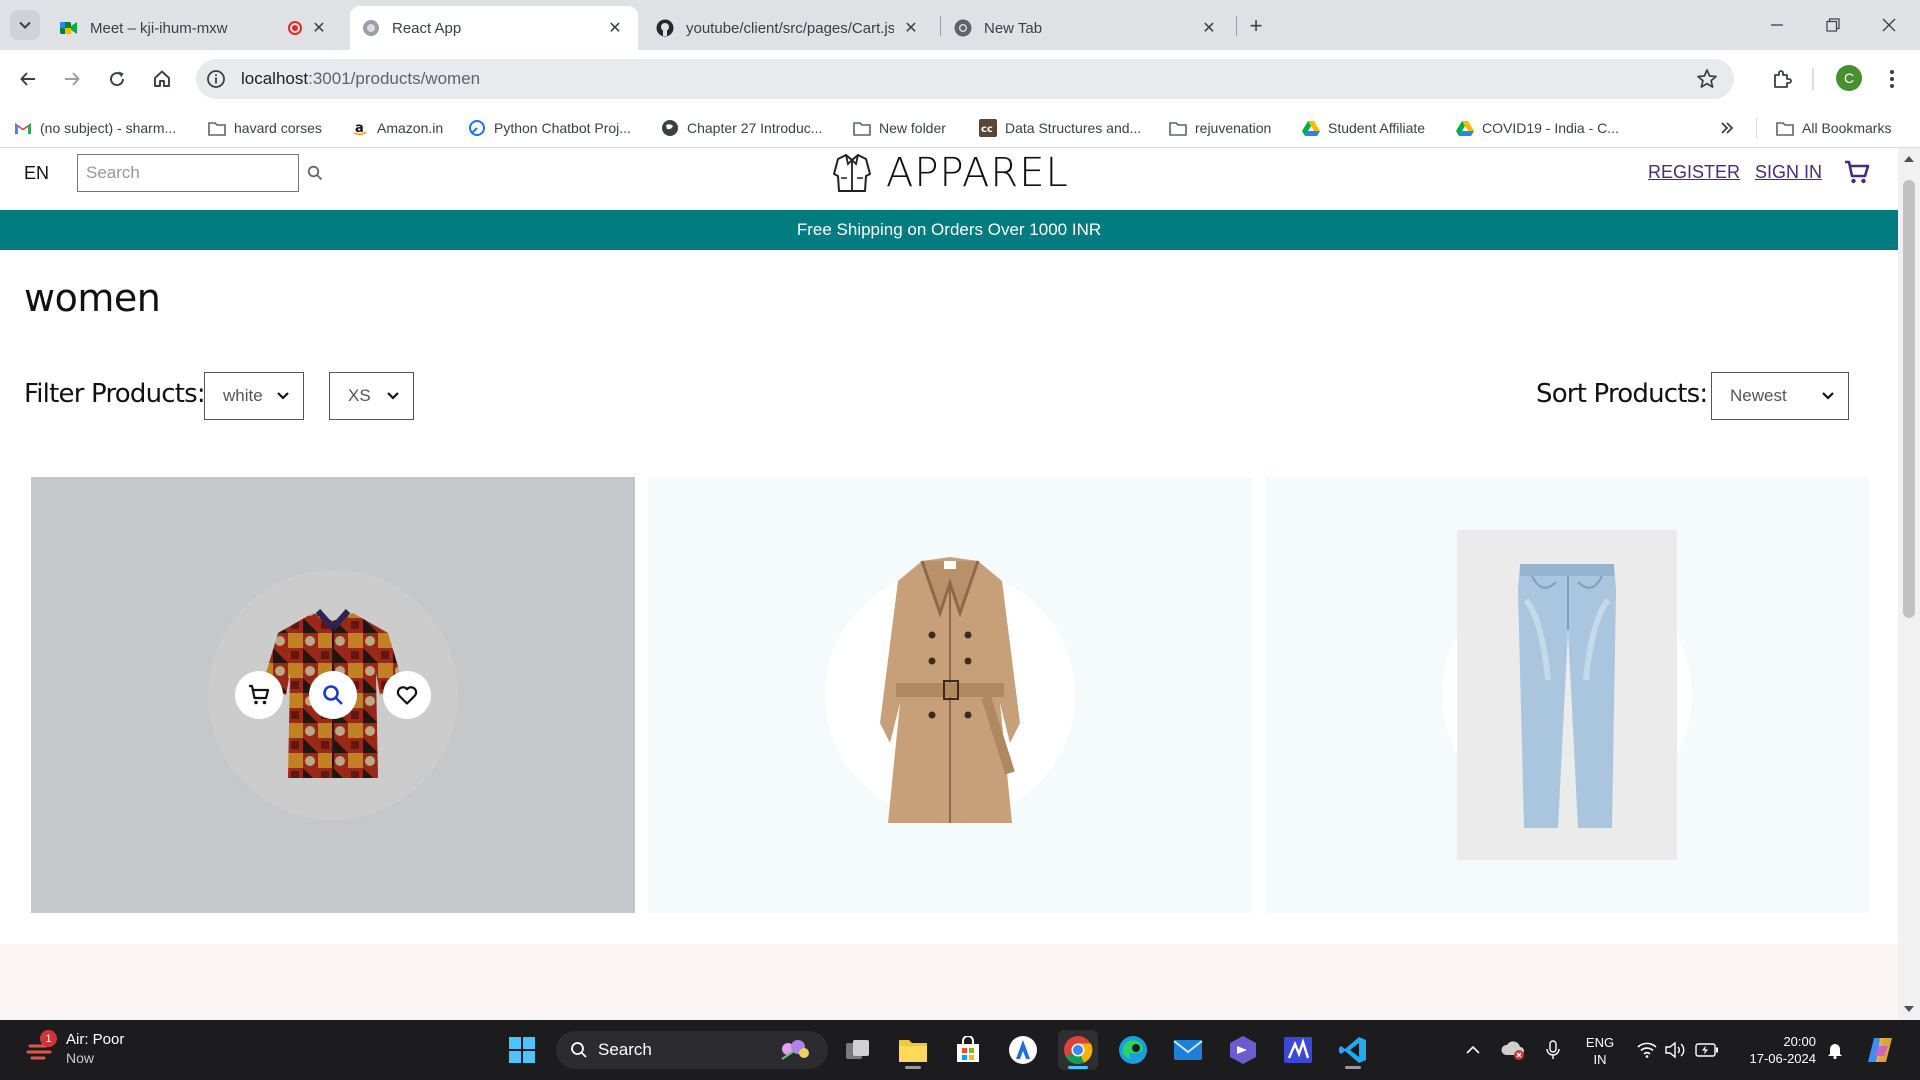 The width and height of the screenshot is (1920, 1080). What do you see at coordinates (195, 28) in the screenshot?
I see `tab-meet: Meet – kji-ihum-mxw ✕` at bounding box center [195, 28].